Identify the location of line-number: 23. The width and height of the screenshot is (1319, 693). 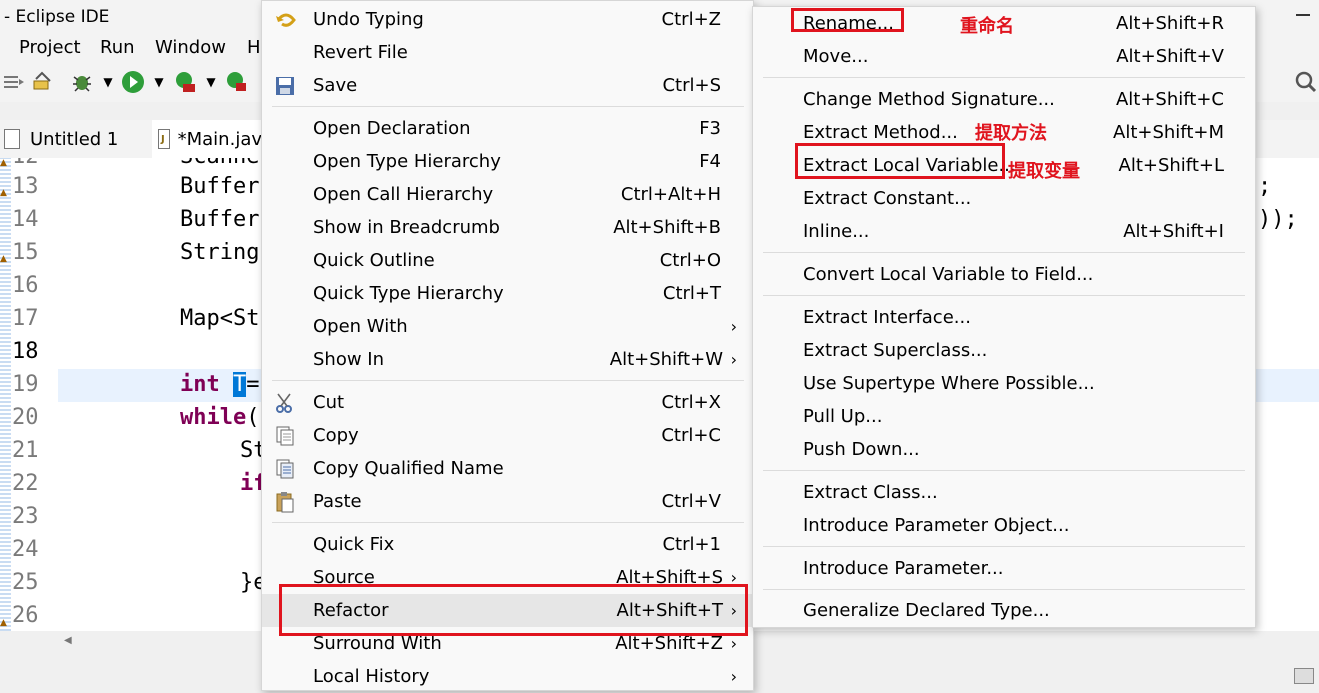
(25, 516).